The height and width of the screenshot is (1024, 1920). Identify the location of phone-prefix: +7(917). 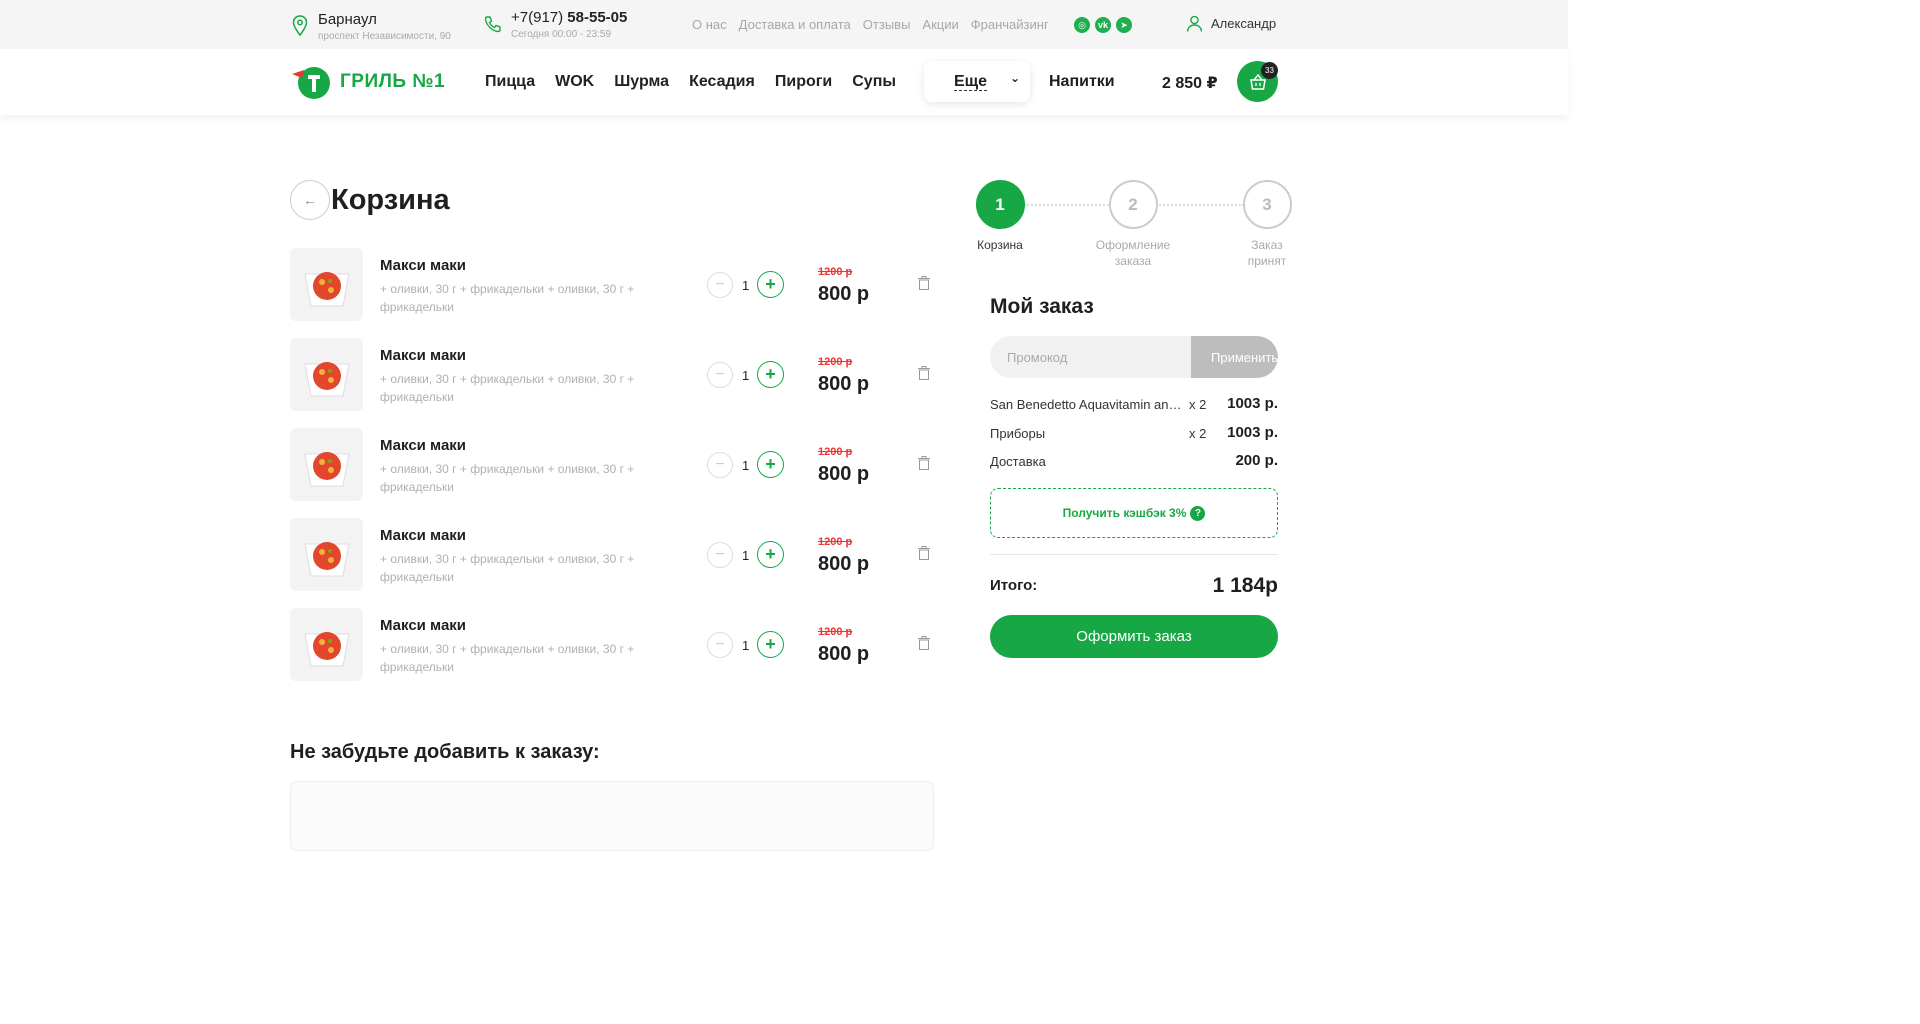
(539, 17).